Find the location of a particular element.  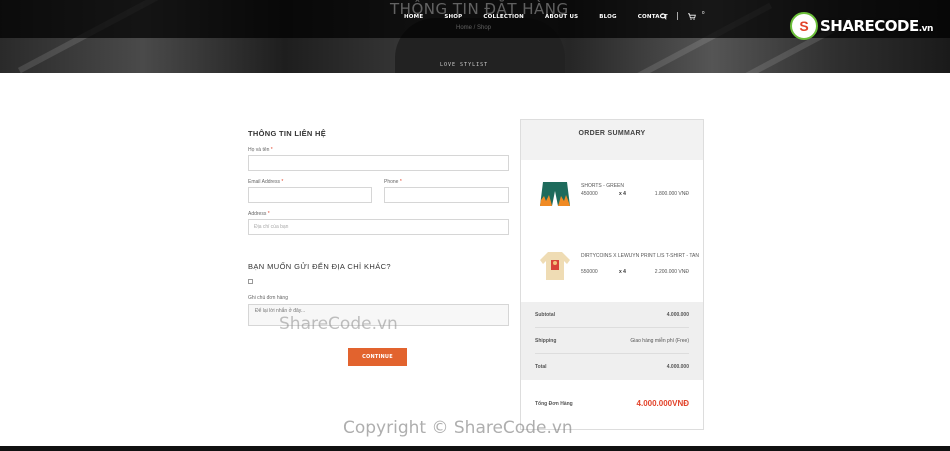

full-name-input is located at coordinates (378, 163).